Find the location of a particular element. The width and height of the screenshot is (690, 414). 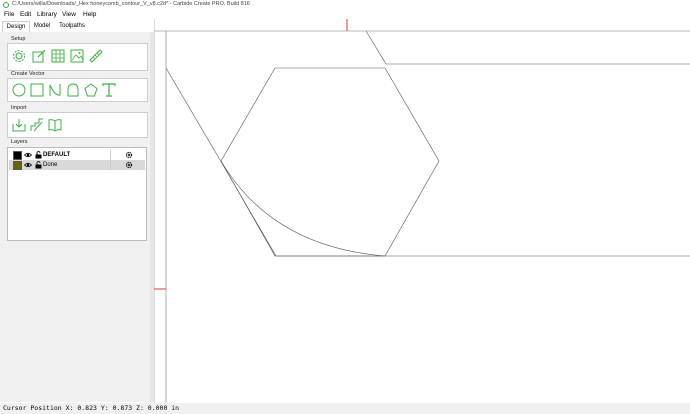

import-library-icon is located at coordinates (55, 125).